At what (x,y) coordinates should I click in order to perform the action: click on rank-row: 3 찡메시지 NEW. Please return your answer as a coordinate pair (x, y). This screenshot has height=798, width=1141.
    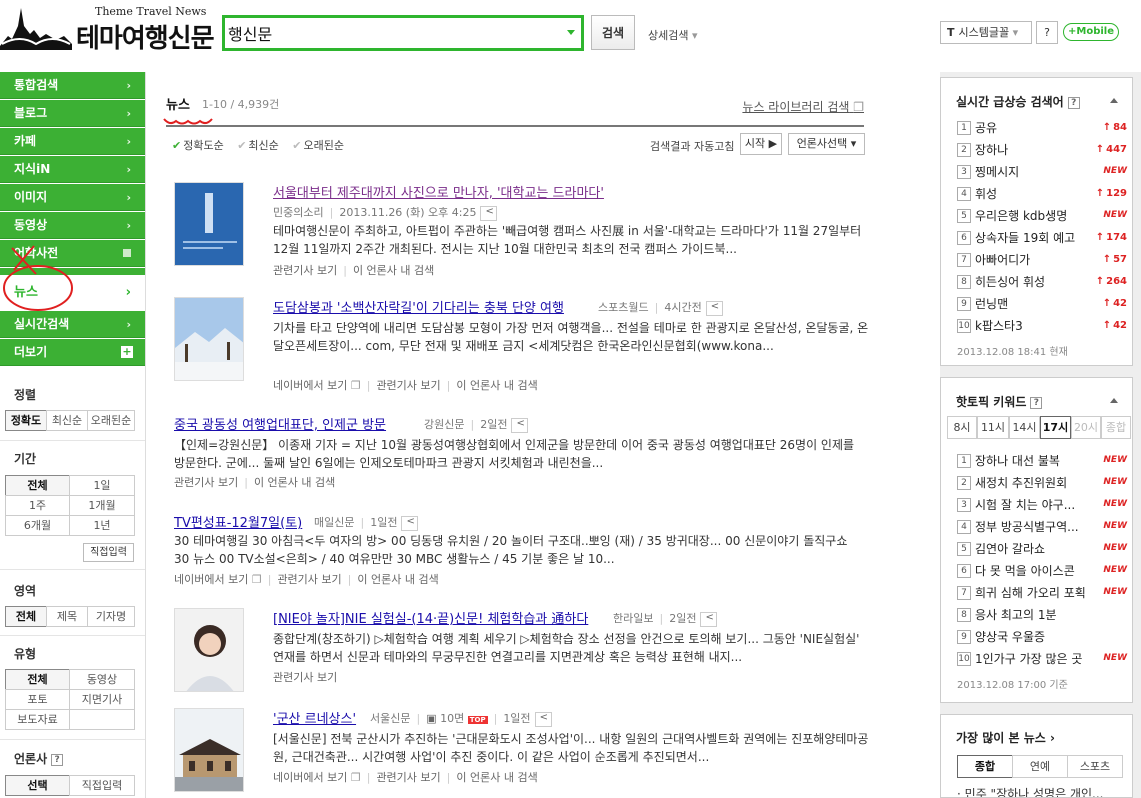
    Looking at the image, I should click on (1042, 174).